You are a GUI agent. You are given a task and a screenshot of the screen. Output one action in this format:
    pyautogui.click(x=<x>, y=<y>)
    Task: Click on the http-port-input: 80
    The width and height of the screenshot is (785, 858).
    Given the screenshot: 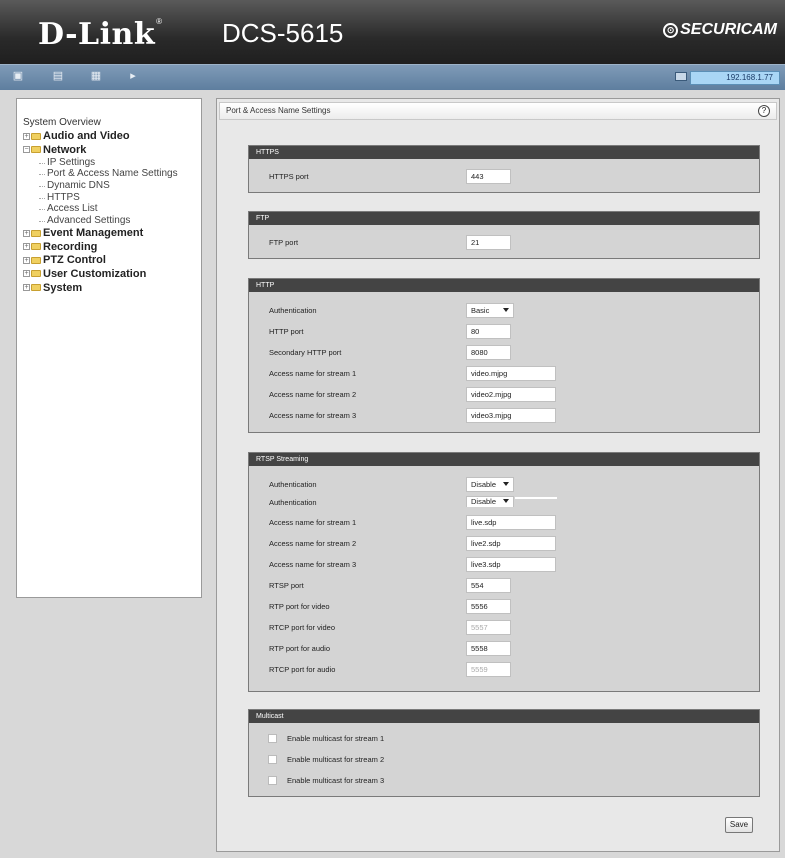 What is the action you would take?
    pyautogui.click(x=488, y=331)
    